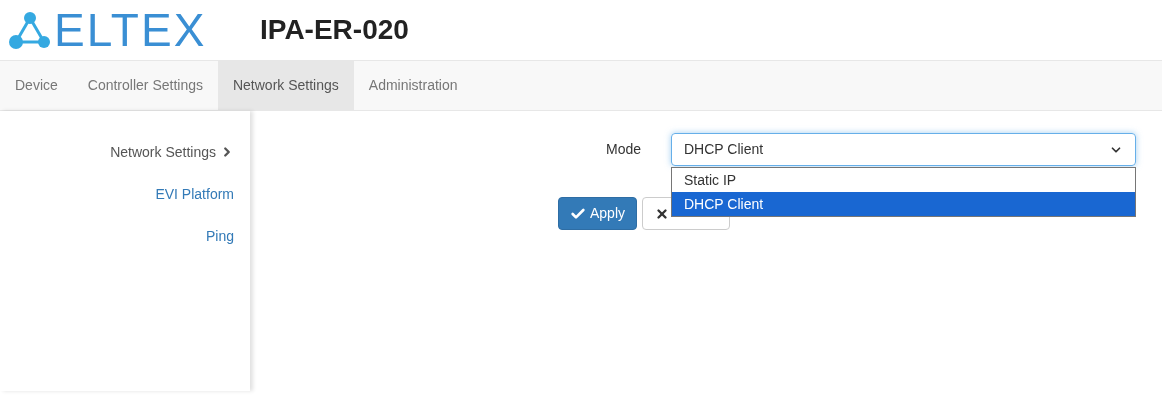  Describe the element at coordinates (623, 149) in the screenshot. I see `mode-label: Mode` at that location.